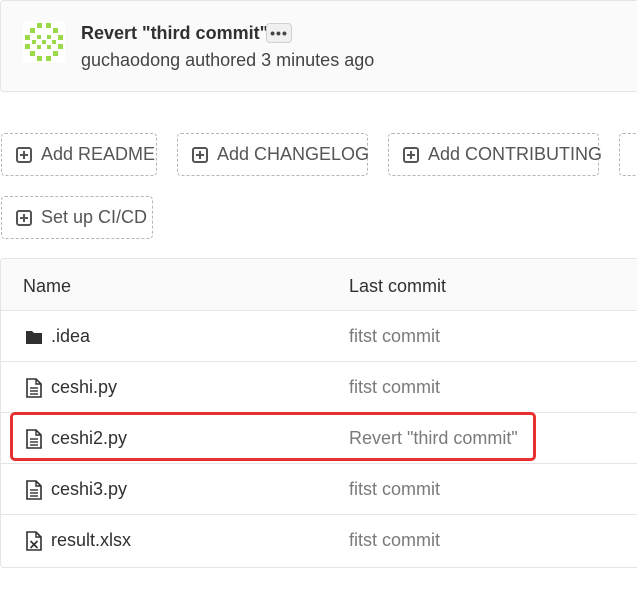  I want to click on add-readme-button: Add README, so click(79, 154).